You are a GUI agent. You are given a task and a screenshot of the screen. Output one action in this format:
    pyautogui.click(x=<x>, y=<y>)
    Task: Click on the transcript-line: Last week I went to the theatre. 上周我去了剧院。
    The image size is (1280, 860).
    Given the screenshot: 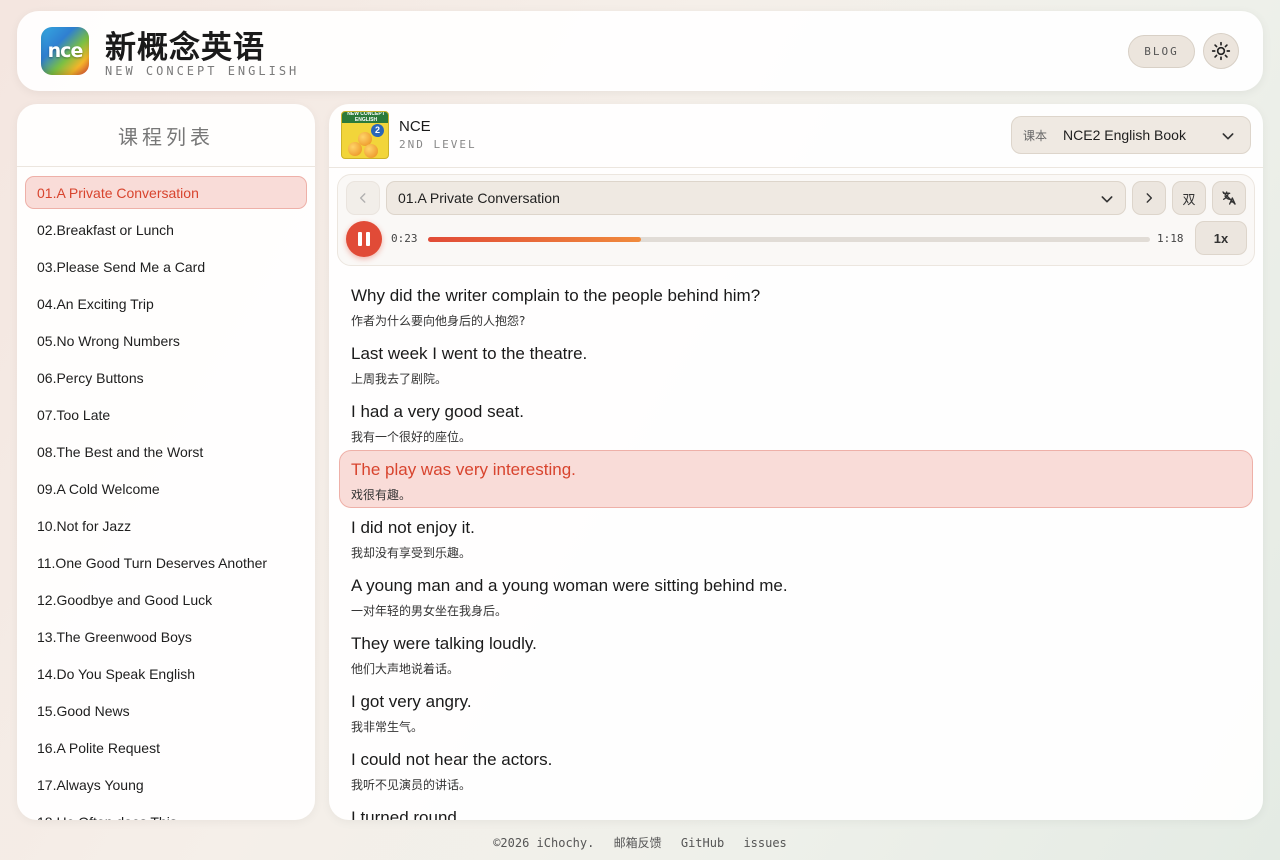 What is the action you would take?
    pyautogui.click(x=796, y=363)
    